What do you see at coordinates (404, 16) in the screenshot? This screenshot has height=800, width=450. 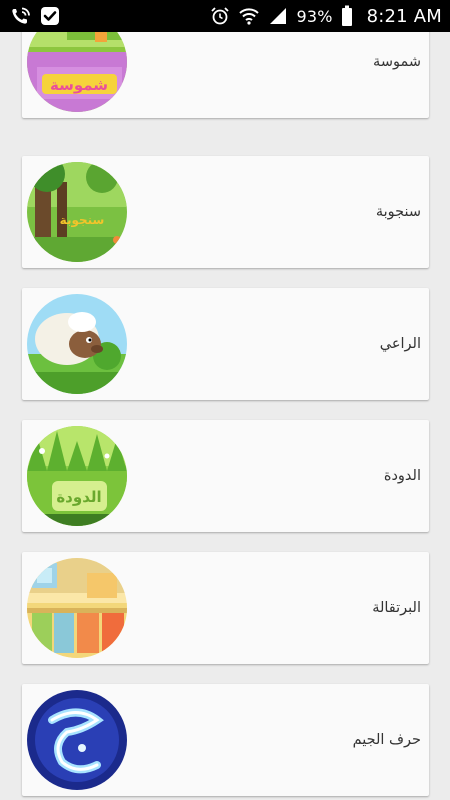 I see `clock: 8:21 AM` at bounding box center [404, 16].